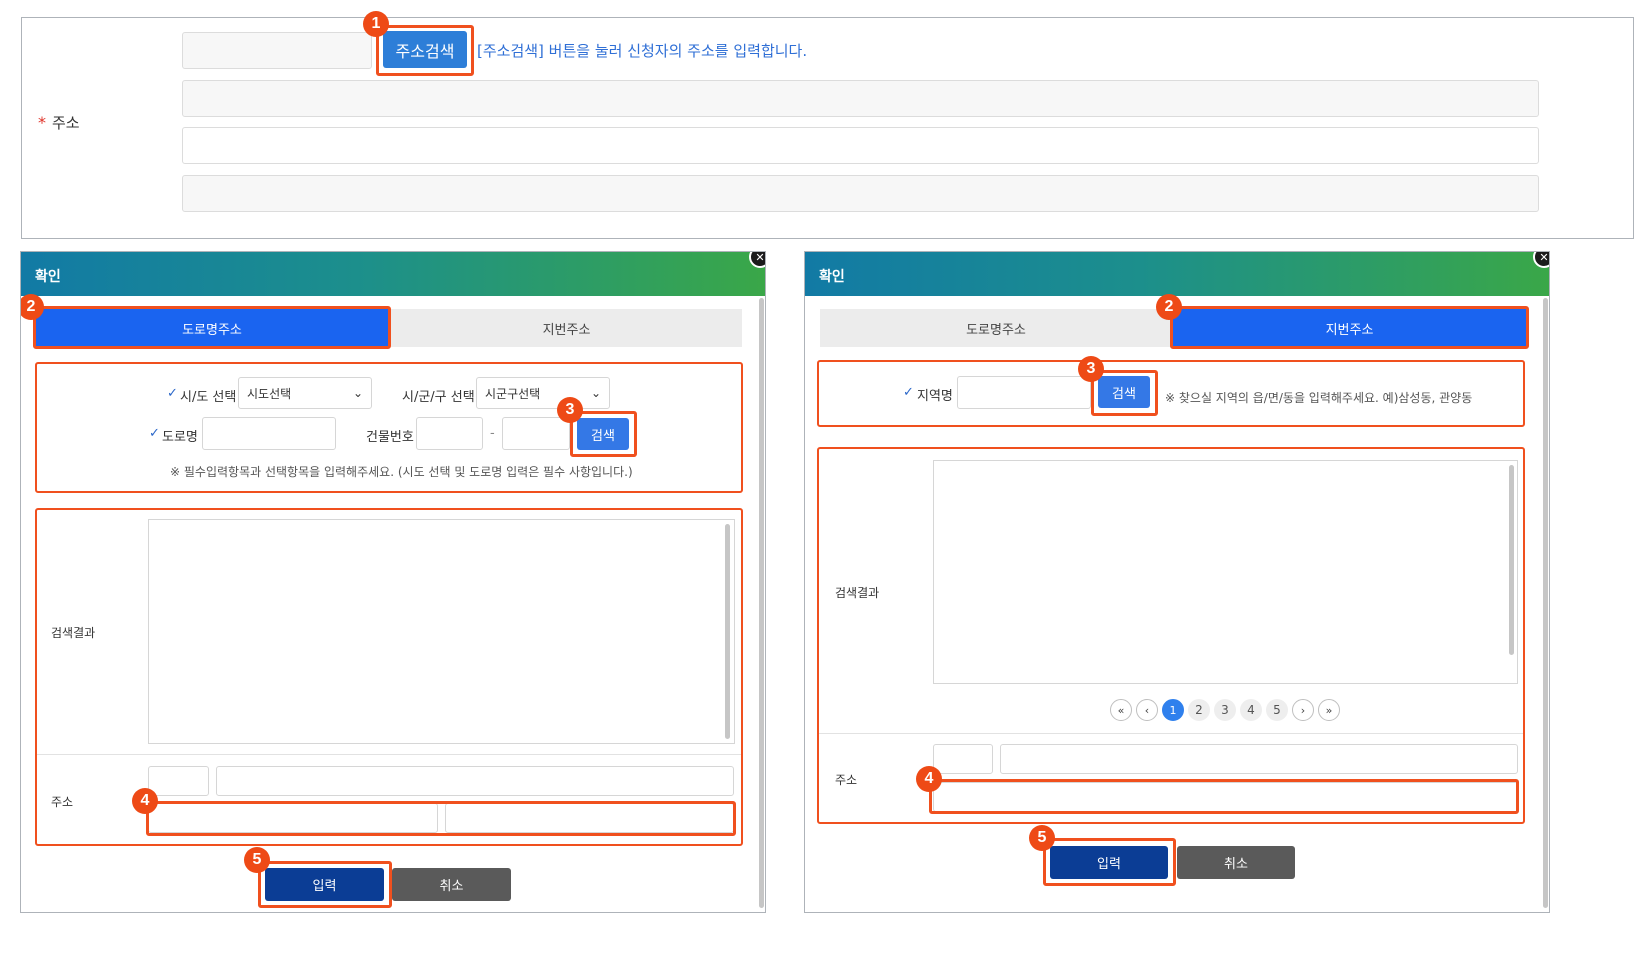  Describe the element at coordinates (269, 433) in the screenshot. I see `road-name-input` at that location.